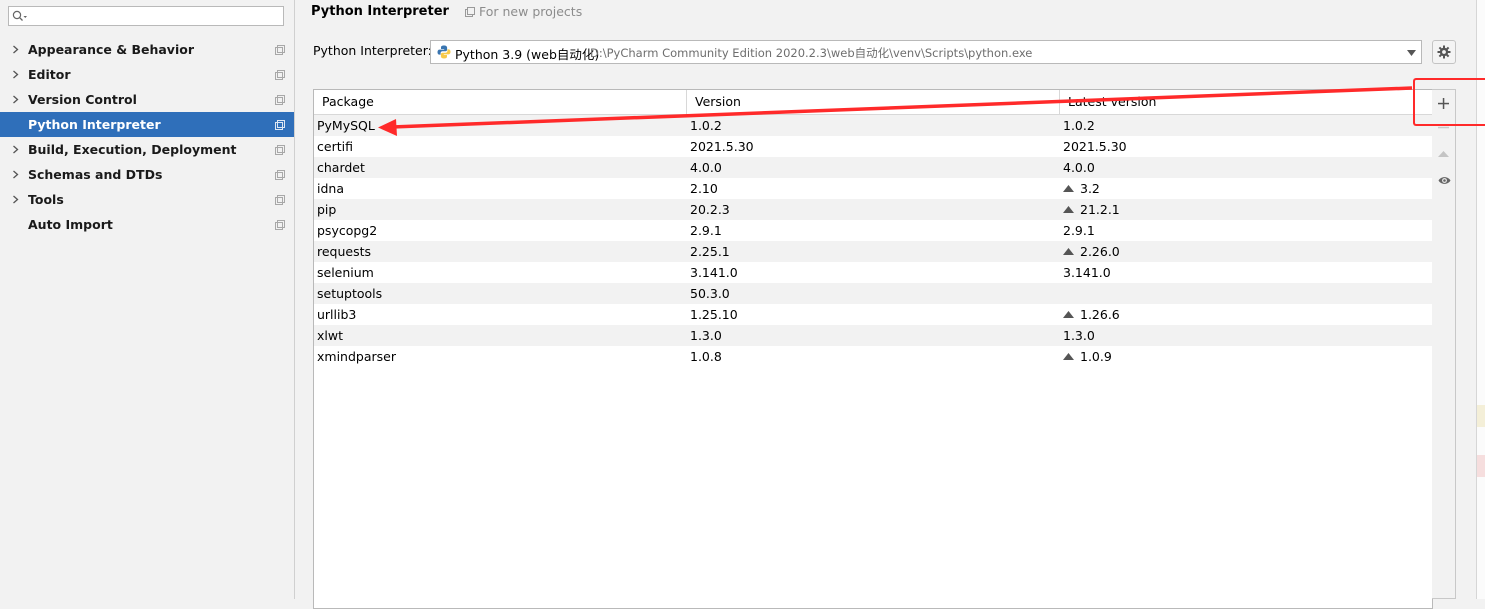 This screenshot has width=1485, height=609. What do you see at coordinates (873, 251) in the screenshot?
I see `table-row: requests 2.25.1 2.26.0` at bounding box center [873, 251].